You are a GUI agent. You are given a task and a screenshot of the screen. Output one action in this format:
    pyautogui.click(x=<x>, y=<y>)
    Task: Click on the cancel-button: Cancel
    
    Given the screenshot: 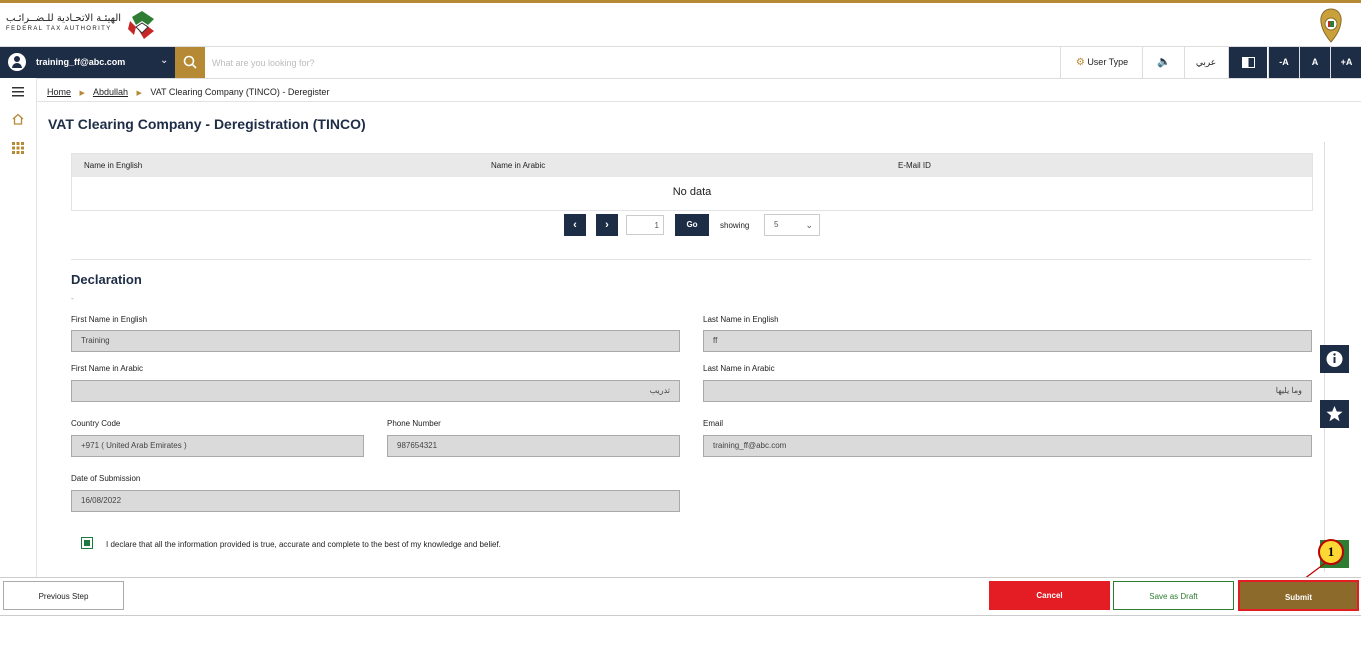 What is the action you would take?
    pyautogui.click(x=1049, y=595)
    